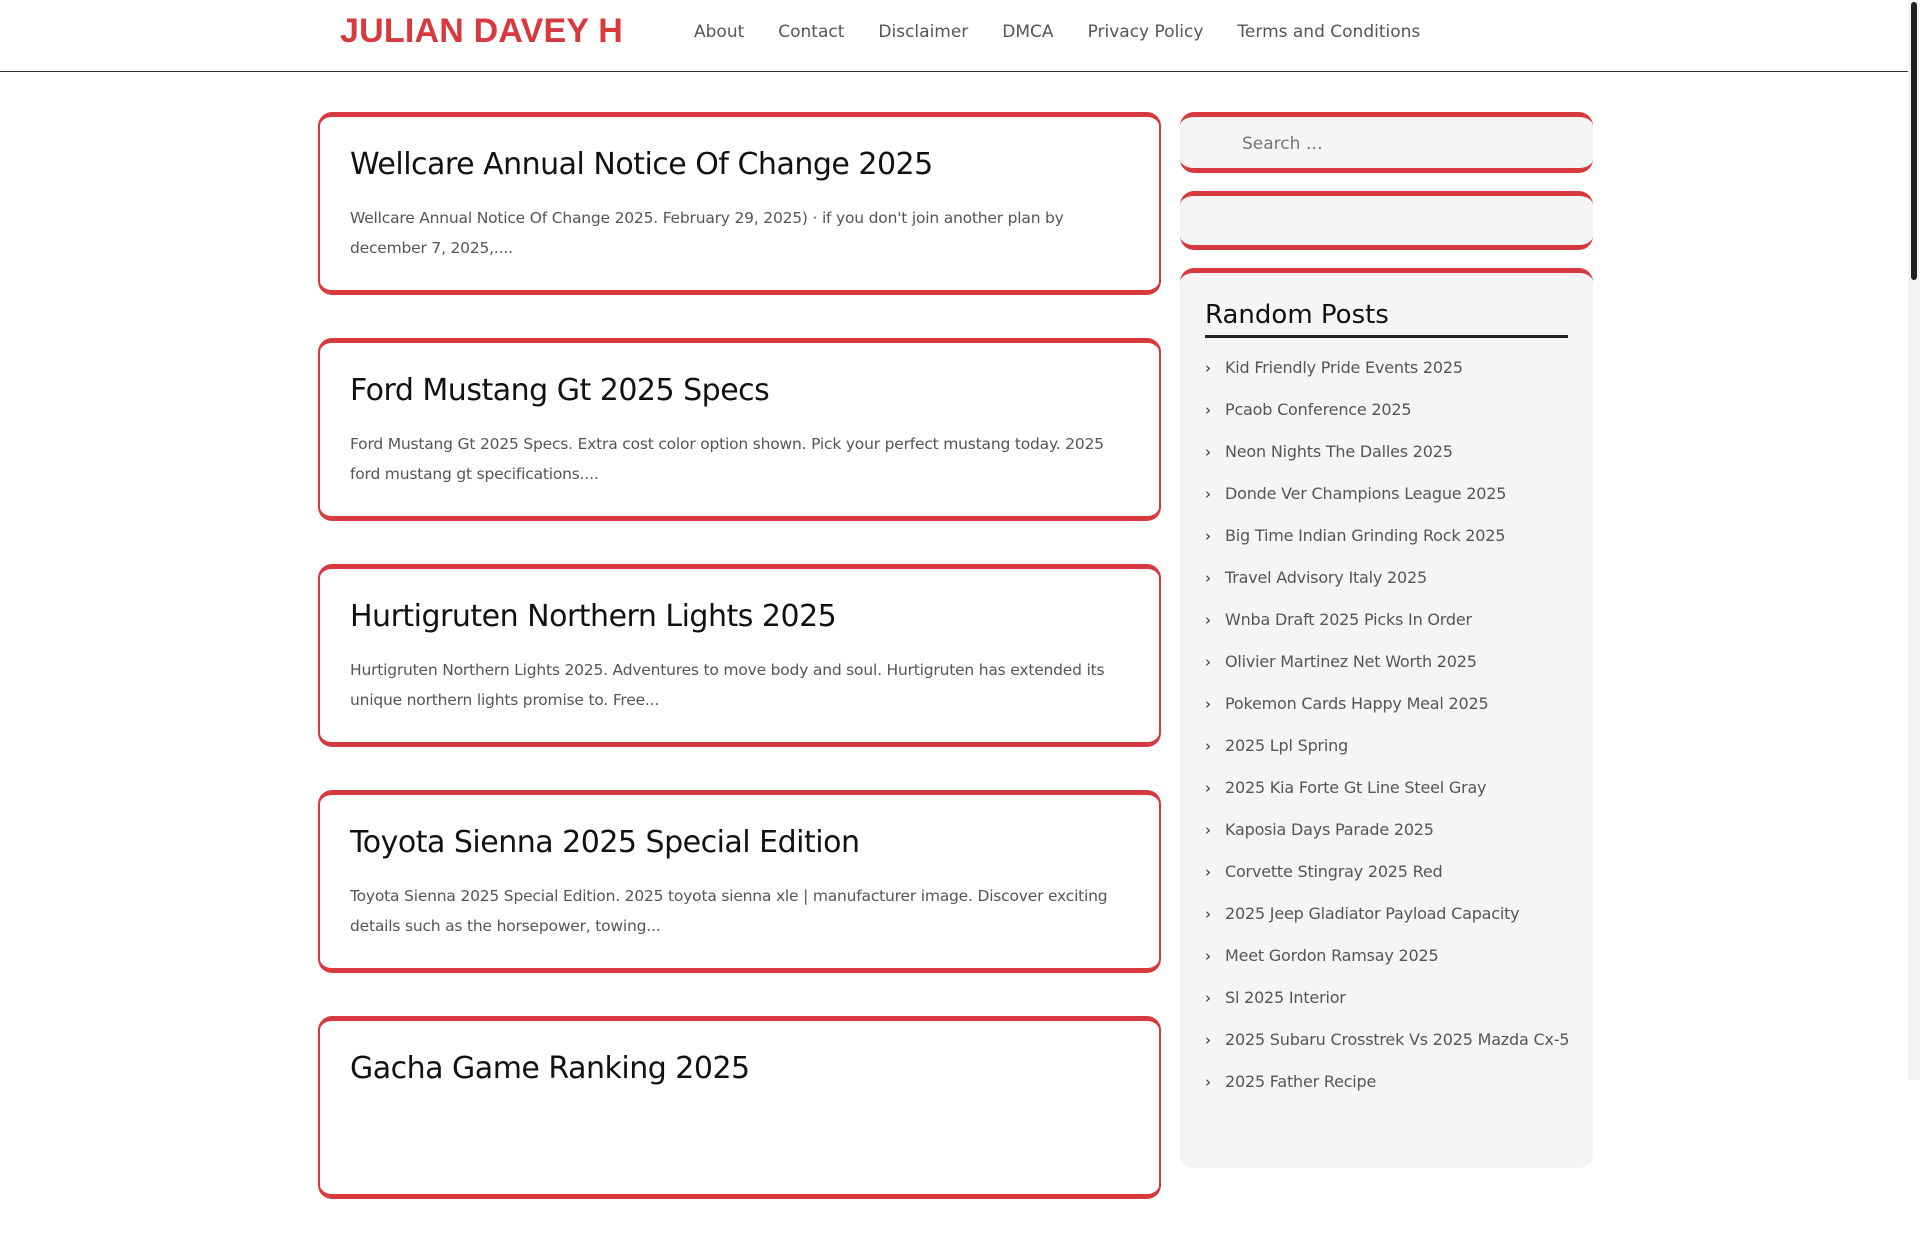 The height and width of the screenshot is (1242, 1920). I want to click on random-post-link: Pokemon Cards Happy Meal 2025, so click(1357, 703).